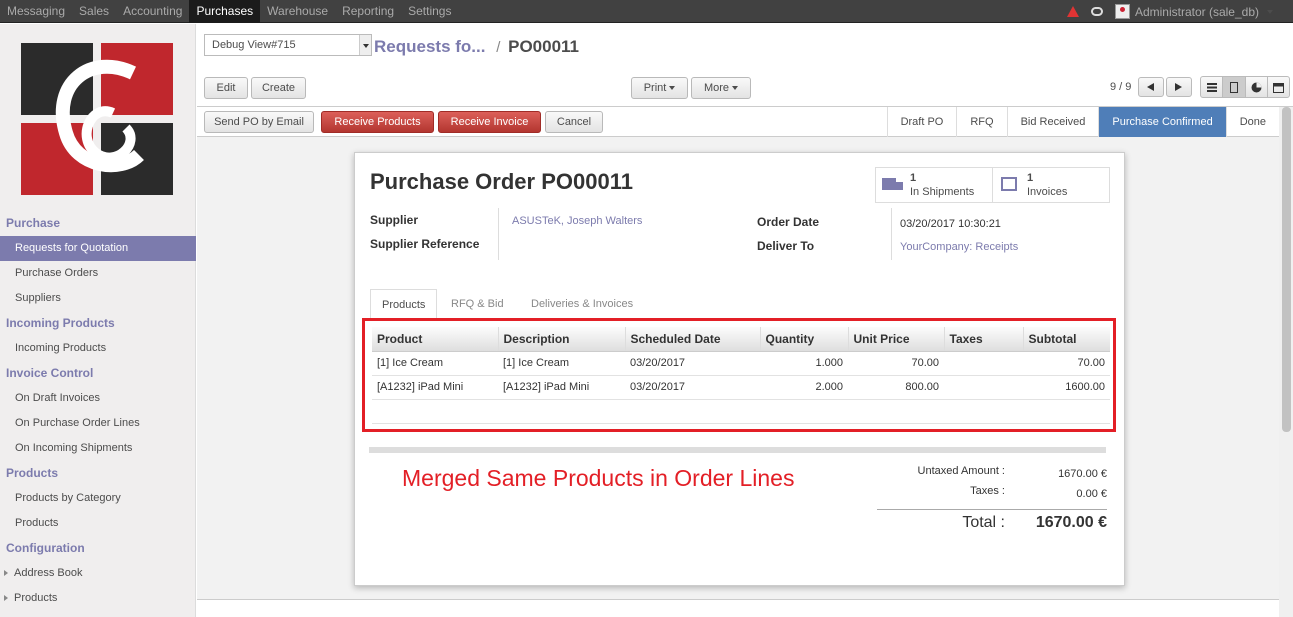 The height and width of the screenshot is (617, 1293). I want to click on menu-reporting: Reporting, so click(368, 11).